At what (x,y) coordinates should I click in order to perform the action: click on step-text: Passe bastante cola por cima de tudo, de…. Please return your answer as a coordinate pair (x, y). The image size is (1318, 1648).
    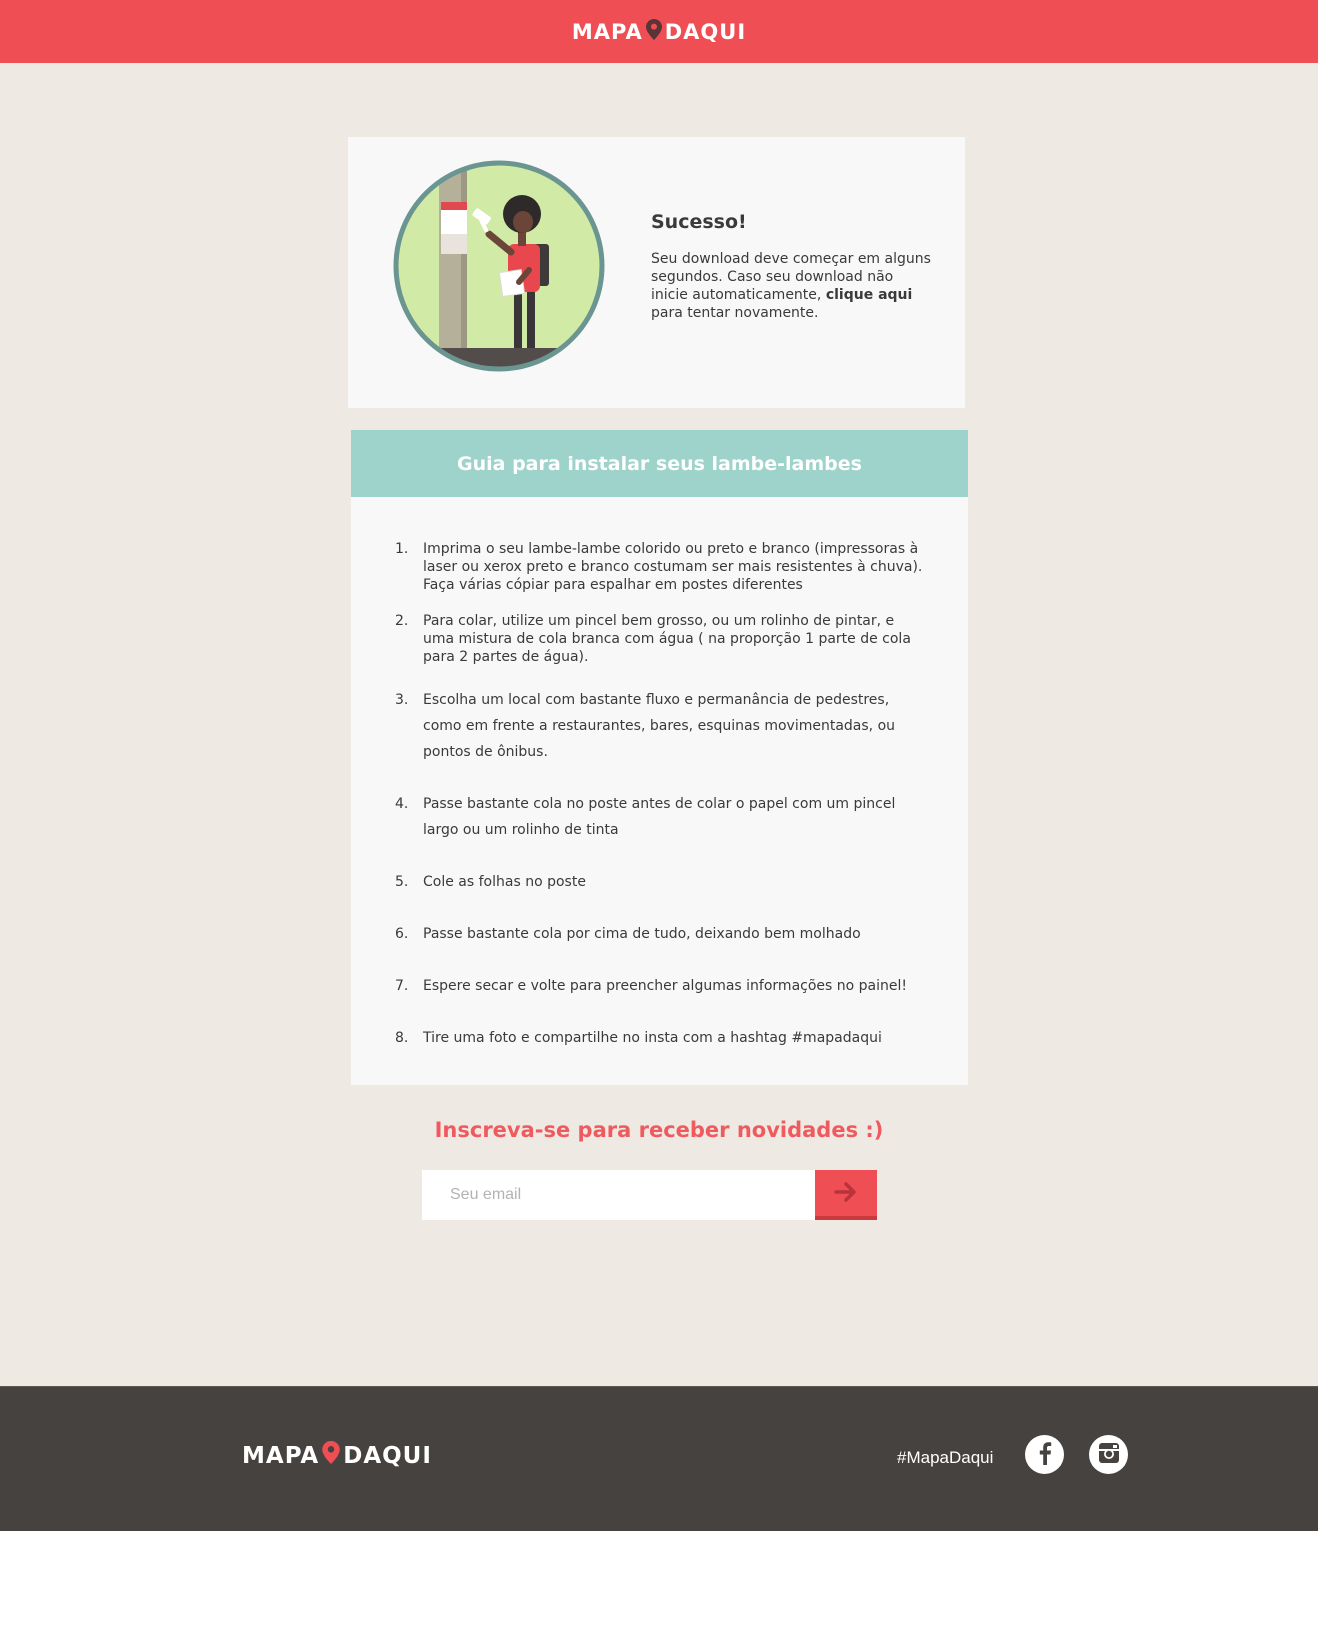
    Looking at the image, I should click on (642, 934).